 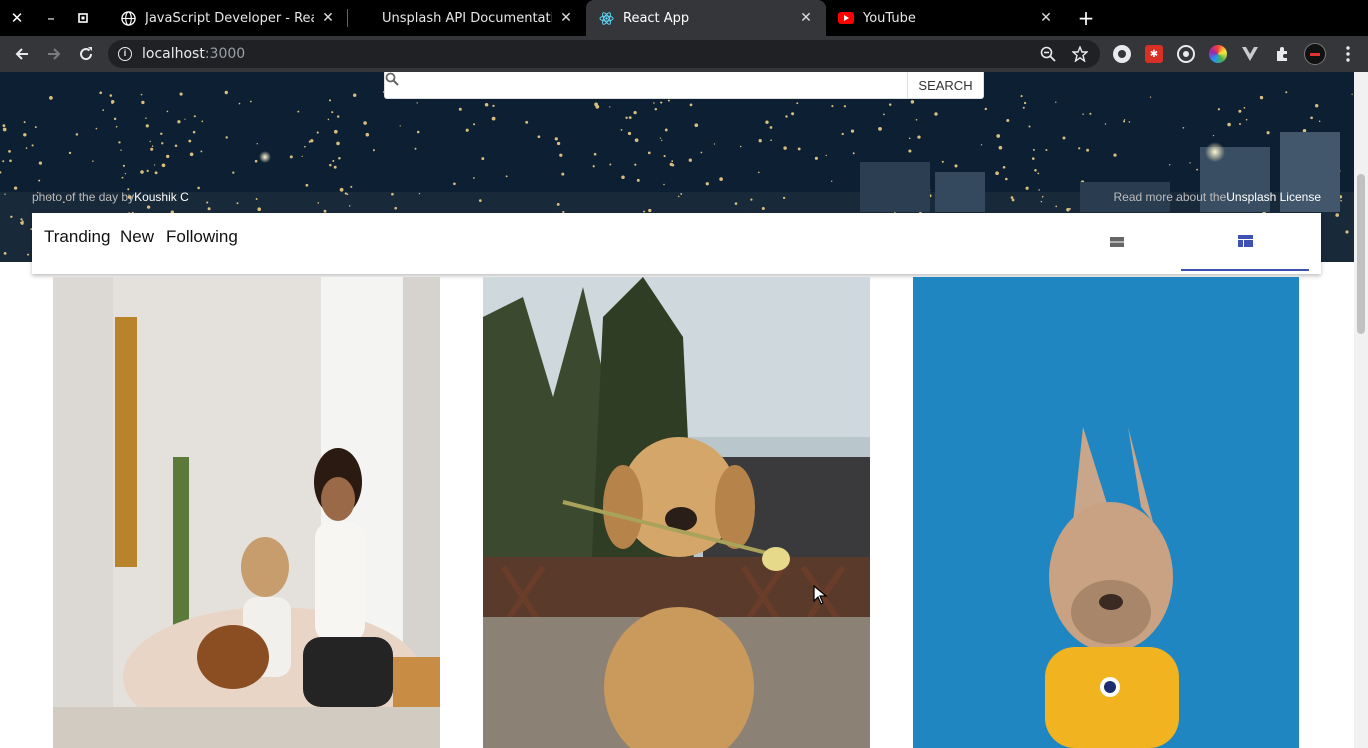 What do you see at coordinates (1186, 54) in the screenshot?
I see `extension-target-icon` at bounding box center [1186, 54].